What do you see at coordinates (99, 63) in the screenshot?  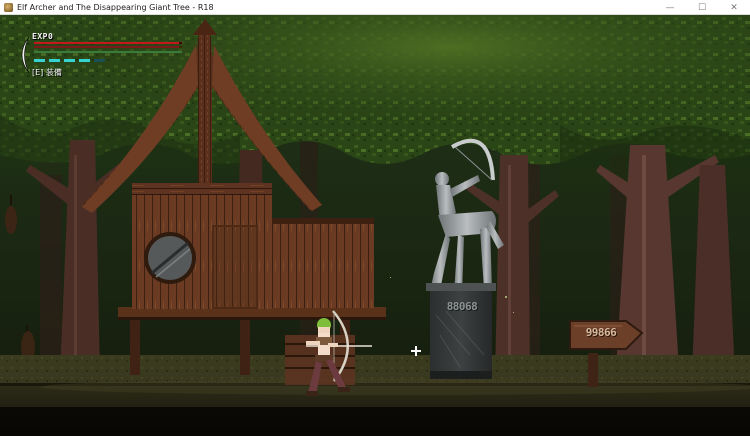 I see `player-hud: EXP0 [E] 装備` at bounding box center [99, 63].